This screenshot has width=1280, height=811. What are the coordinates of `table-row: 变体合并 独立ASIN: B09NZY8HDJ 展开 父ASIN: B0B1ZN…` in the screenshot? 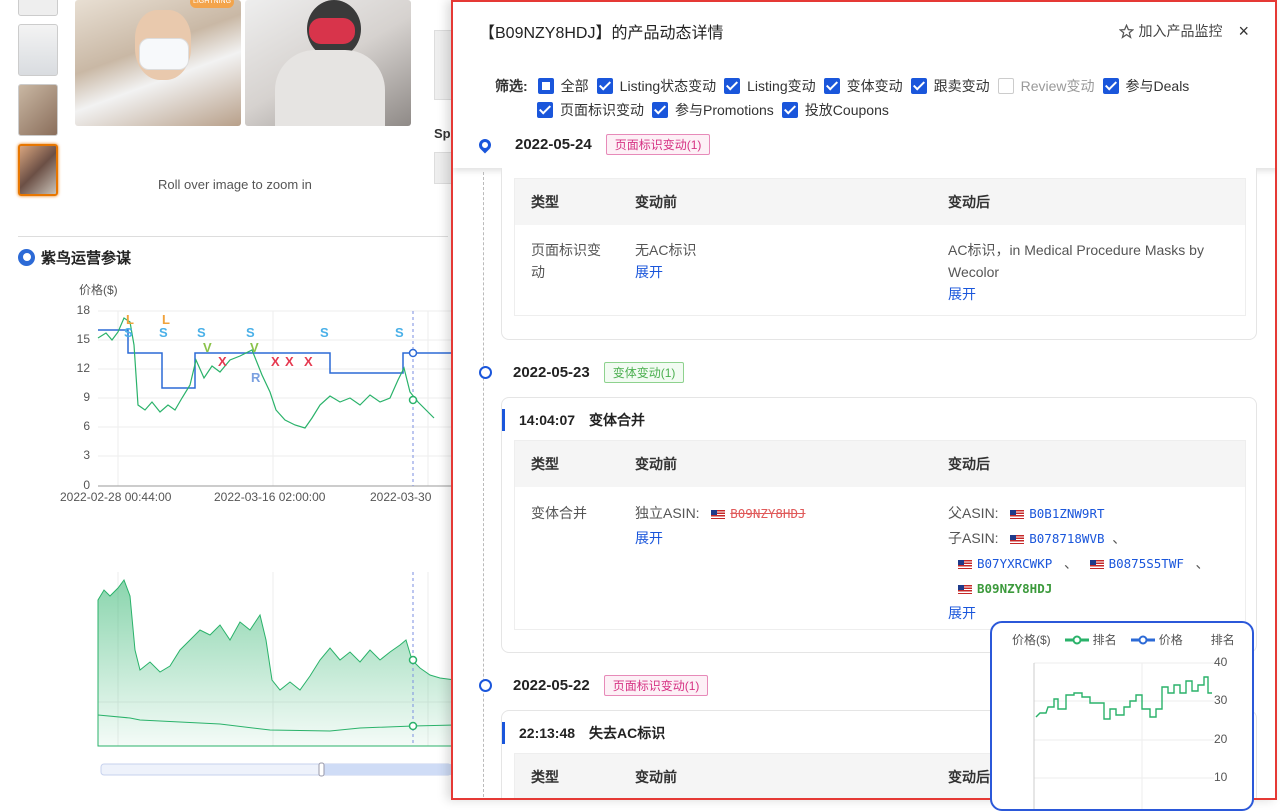 It's located at (880, 556).